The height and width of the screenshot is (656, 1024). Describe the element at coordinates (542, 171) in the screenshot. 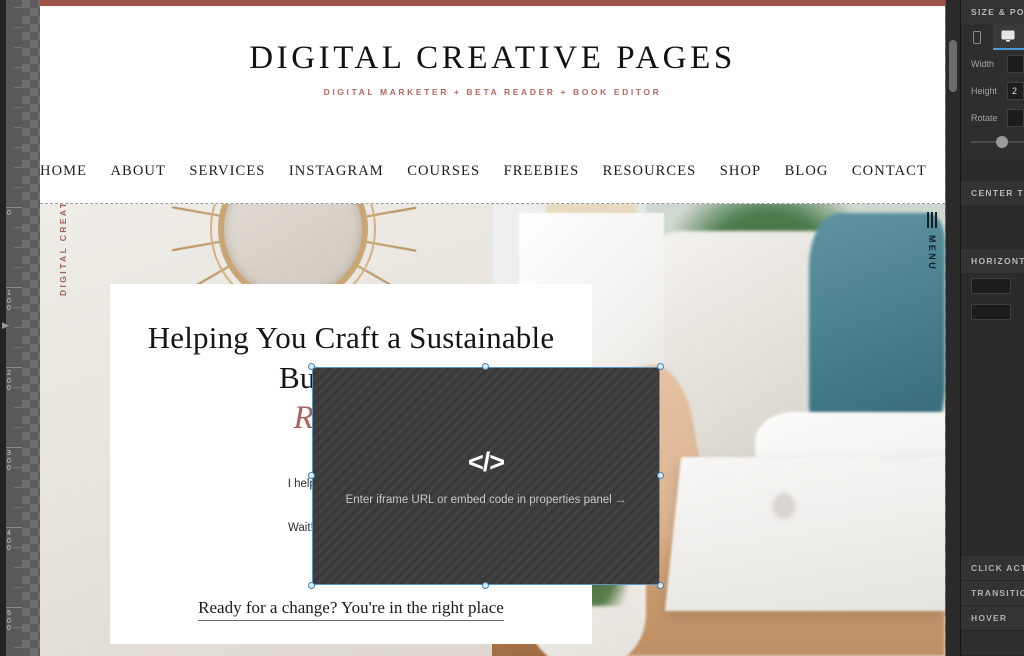

I see `nav-item-freebies: FREEBIES` at that location.